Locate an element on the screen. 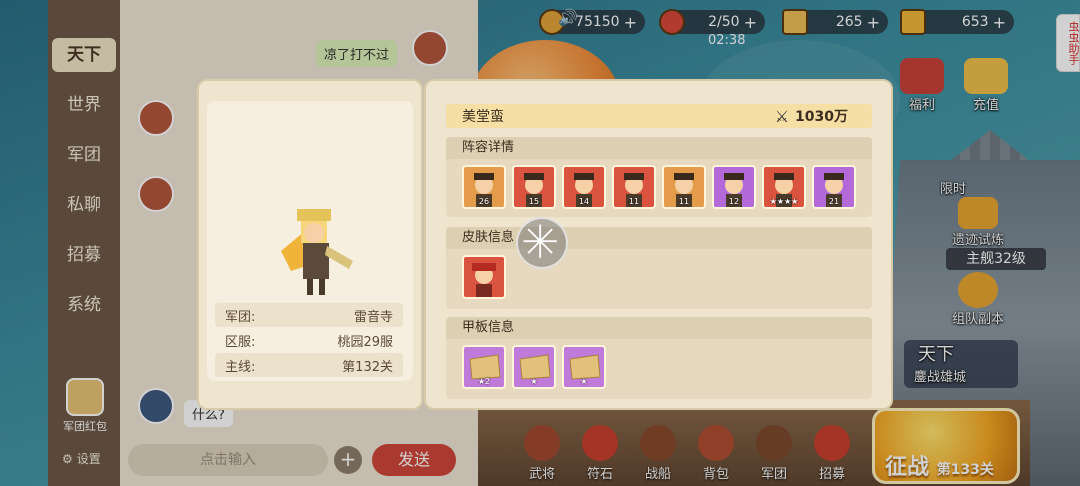 The height and width of the screenshot is (486, 1080). server-label: 区服: is located at coordinates (240, 342).